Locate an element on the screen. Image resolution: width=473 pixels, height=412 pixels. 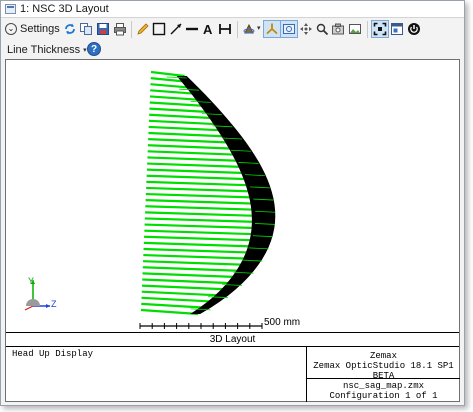
arrow-icon is located at coordinates (176, 29).